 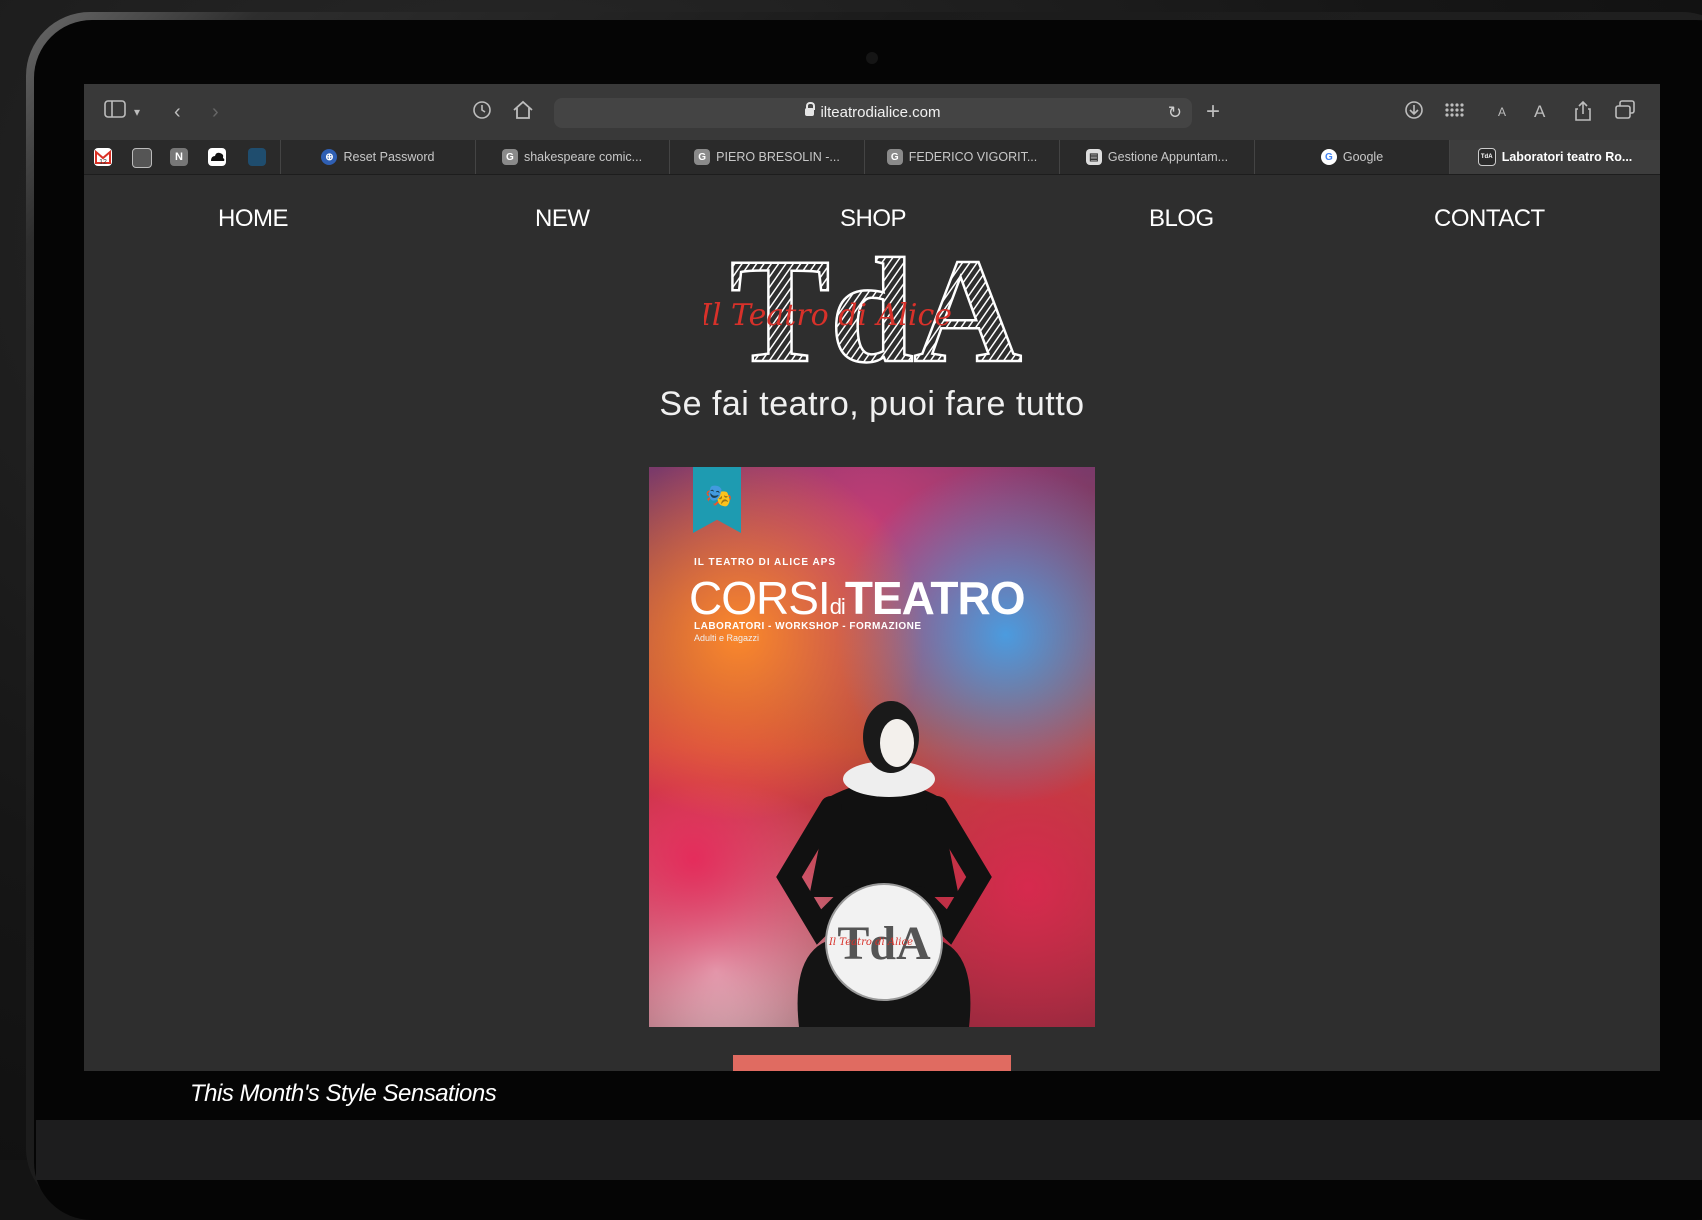 What do you see at coordinates (1454, 112) in the screenshot?
I see `grid-icon` at bounding box center [1454, 112].